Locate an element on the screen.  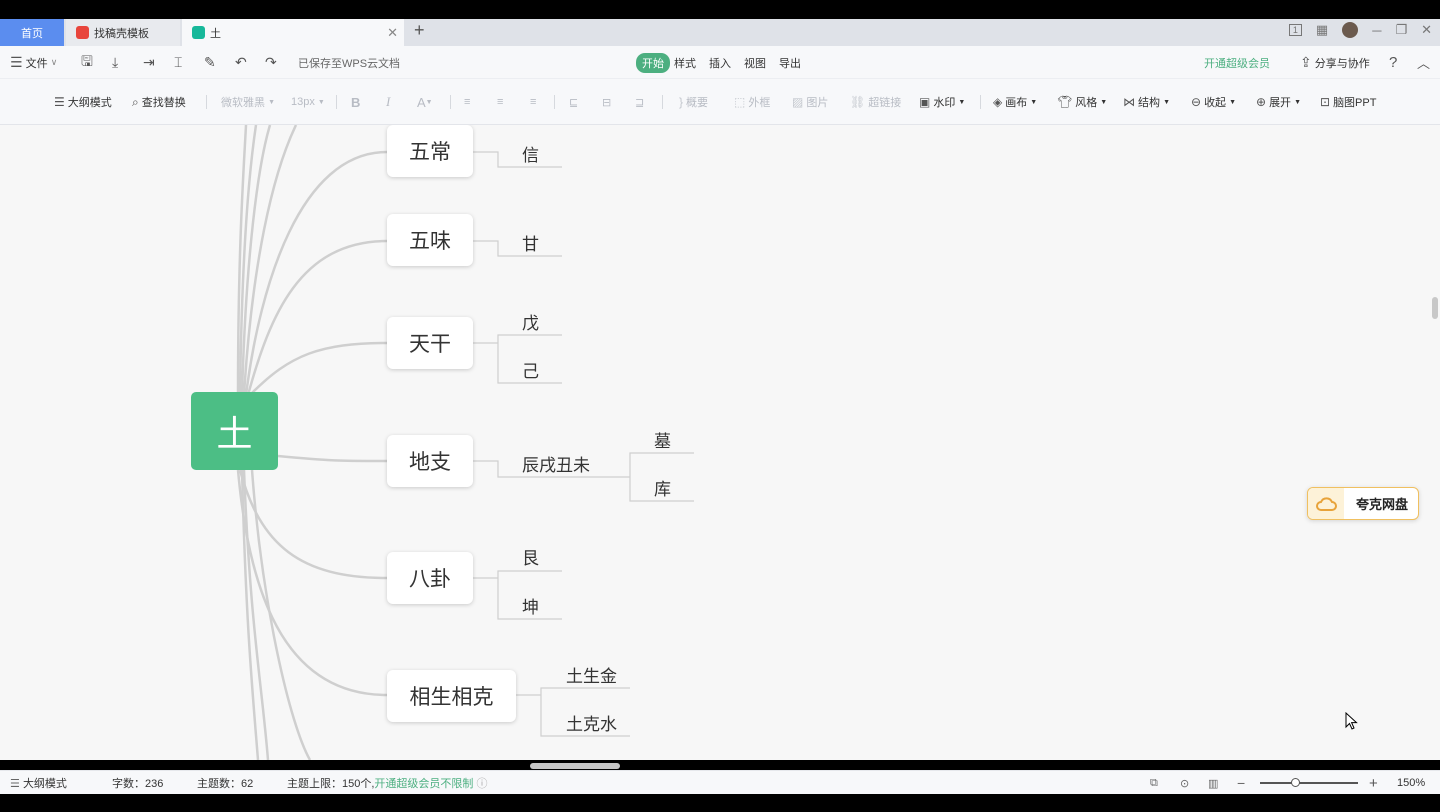
frame-button: ⬚ 外框 is located at coordinates (752, 102).